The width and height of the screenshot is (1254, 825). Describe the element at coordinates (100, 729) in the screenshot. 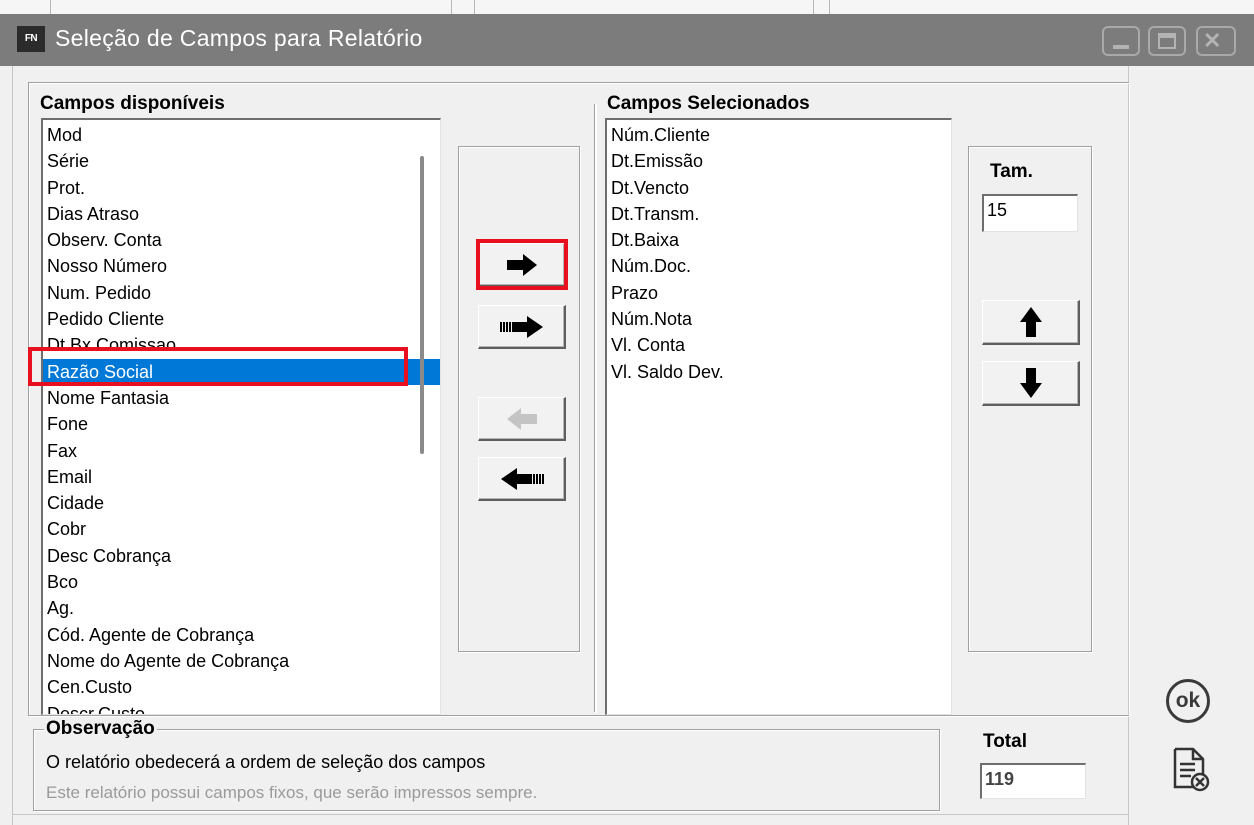

I see `observation-label: Observação` at that location.